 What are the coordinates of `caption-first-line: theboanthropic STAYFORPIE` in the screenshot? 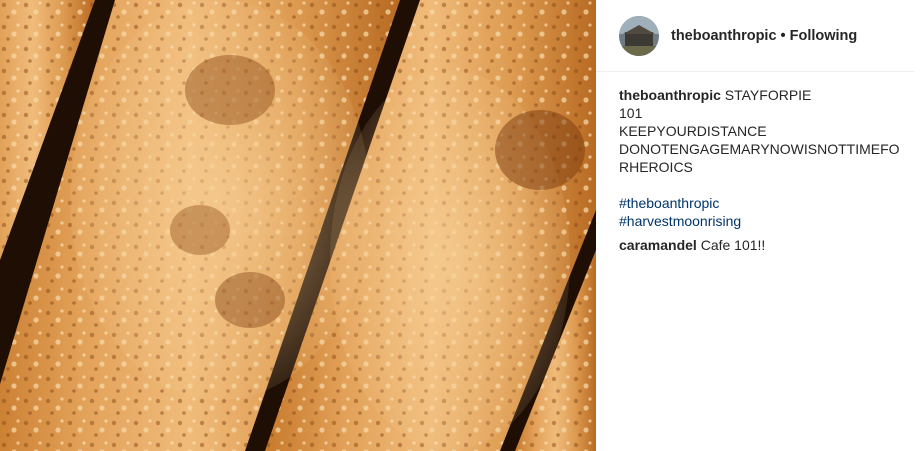 It's located at (764, 95).